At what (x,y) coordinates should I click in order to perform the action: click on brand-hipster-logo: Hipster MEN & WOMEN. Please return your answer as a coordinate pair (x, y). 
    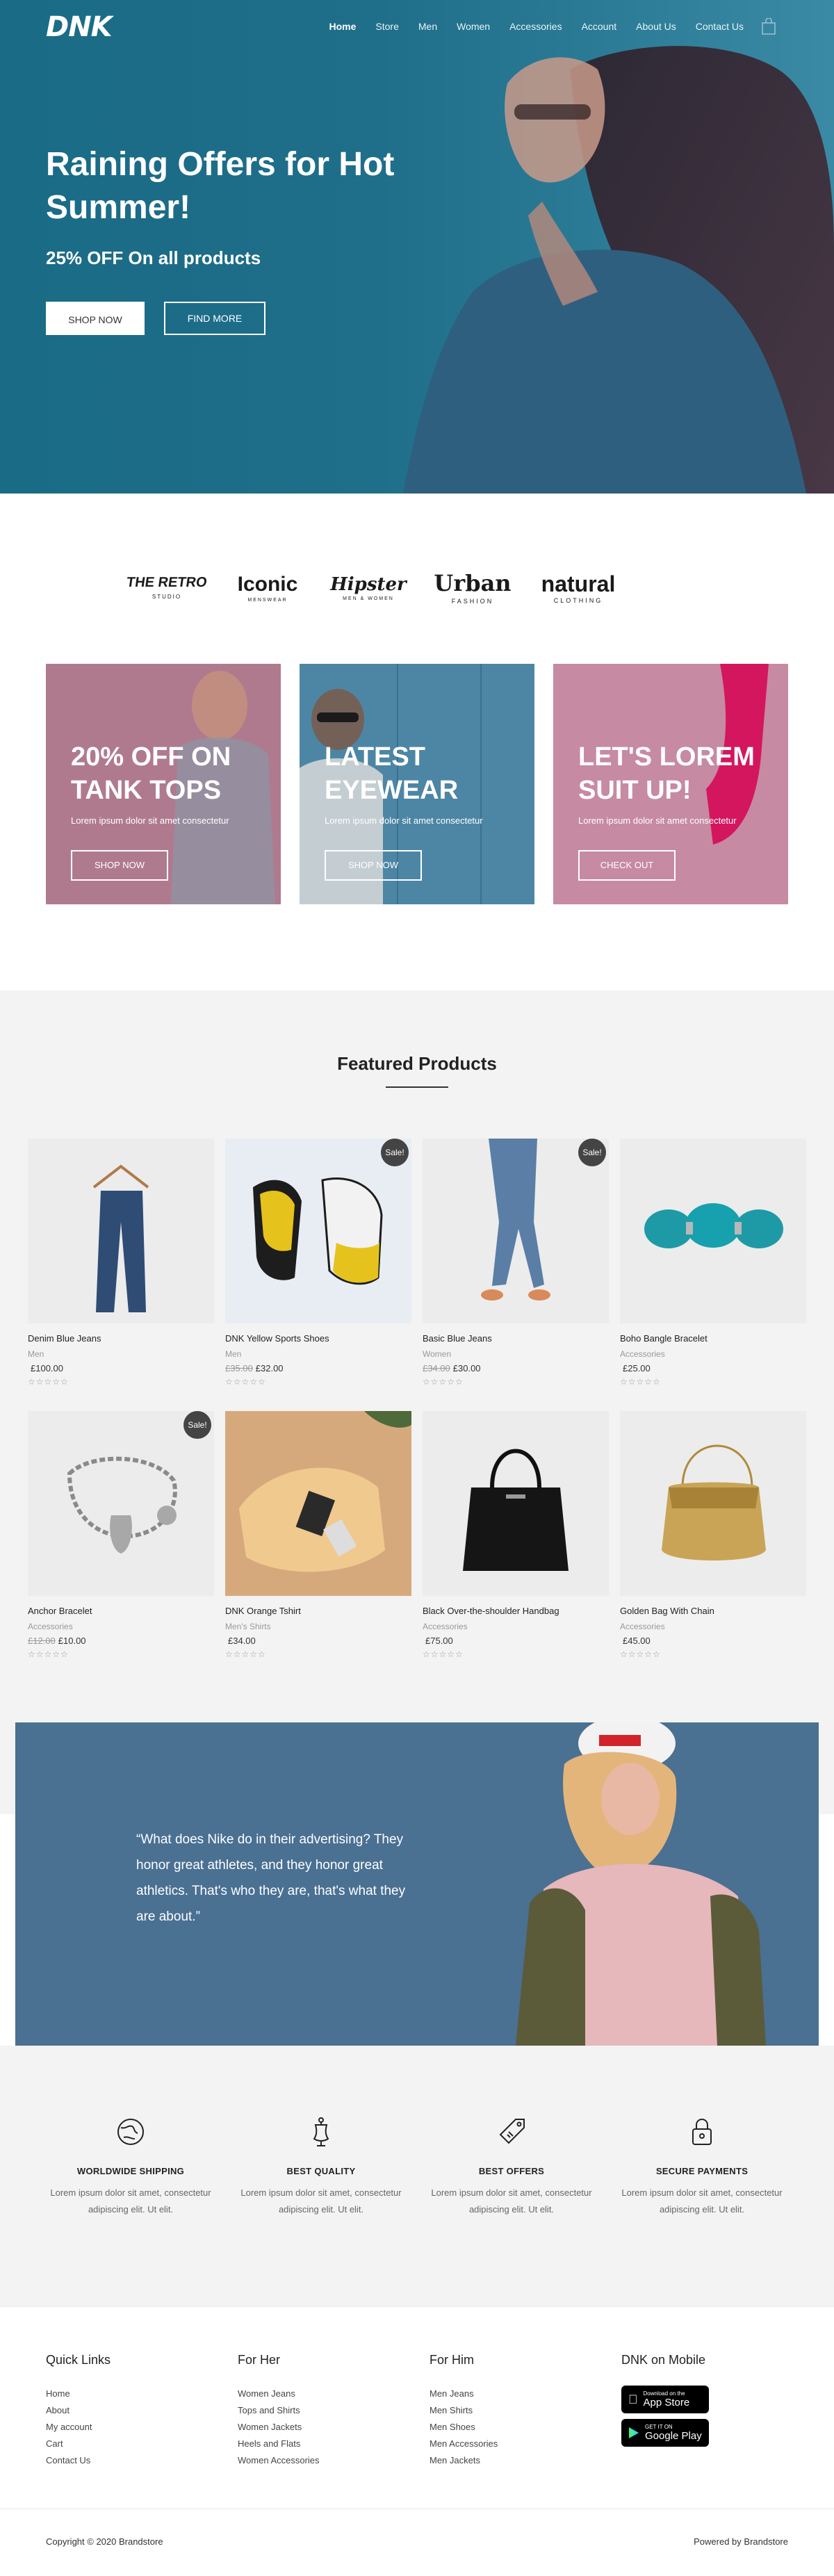
    Looking at the image, I should click on (368, 587).